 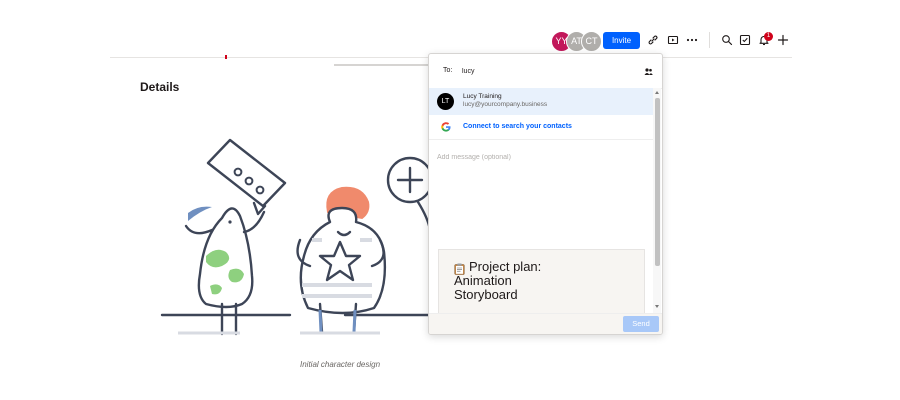 I want to click on progress-bar, so click(x=381, y=65).